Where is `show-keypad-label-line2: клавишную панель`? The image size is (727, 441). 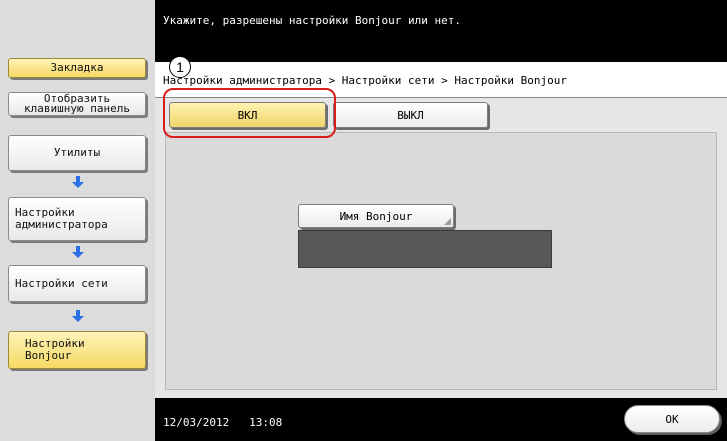 show-keypad-label-line2: клавишную панель is located at coordinates (77, 108).